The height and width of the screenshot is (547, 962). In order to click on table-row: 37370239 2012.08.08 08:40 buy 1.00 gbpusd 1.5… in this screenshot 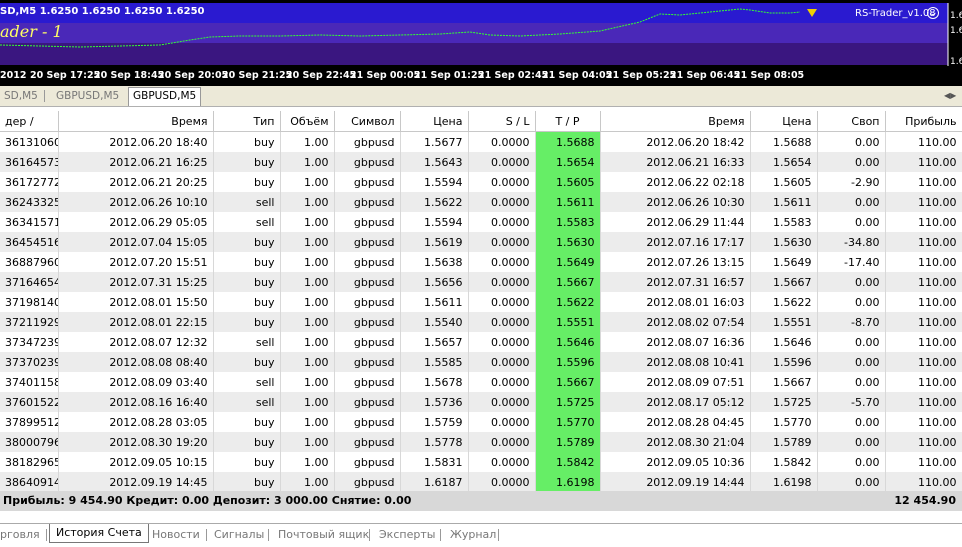, I will do `click(481, 362)`.